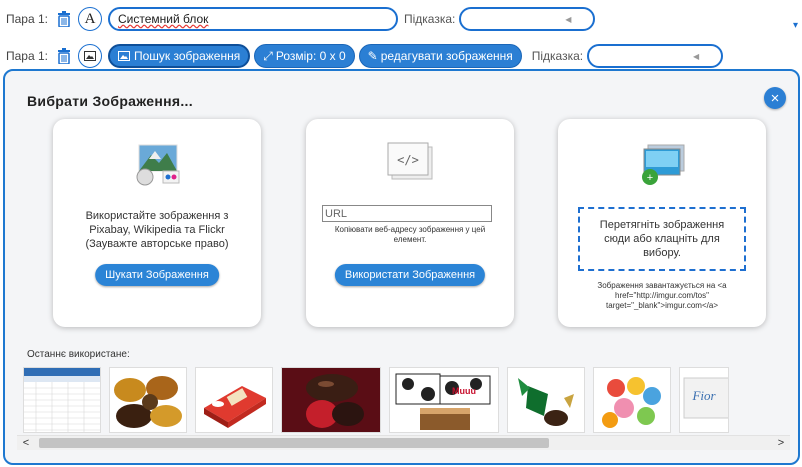 This screenshot has width=802, height=467. What do you see at coordinates (703, 395) in the screenshot?
I see `svg-text: Fior` at bounding box center [703, 395].